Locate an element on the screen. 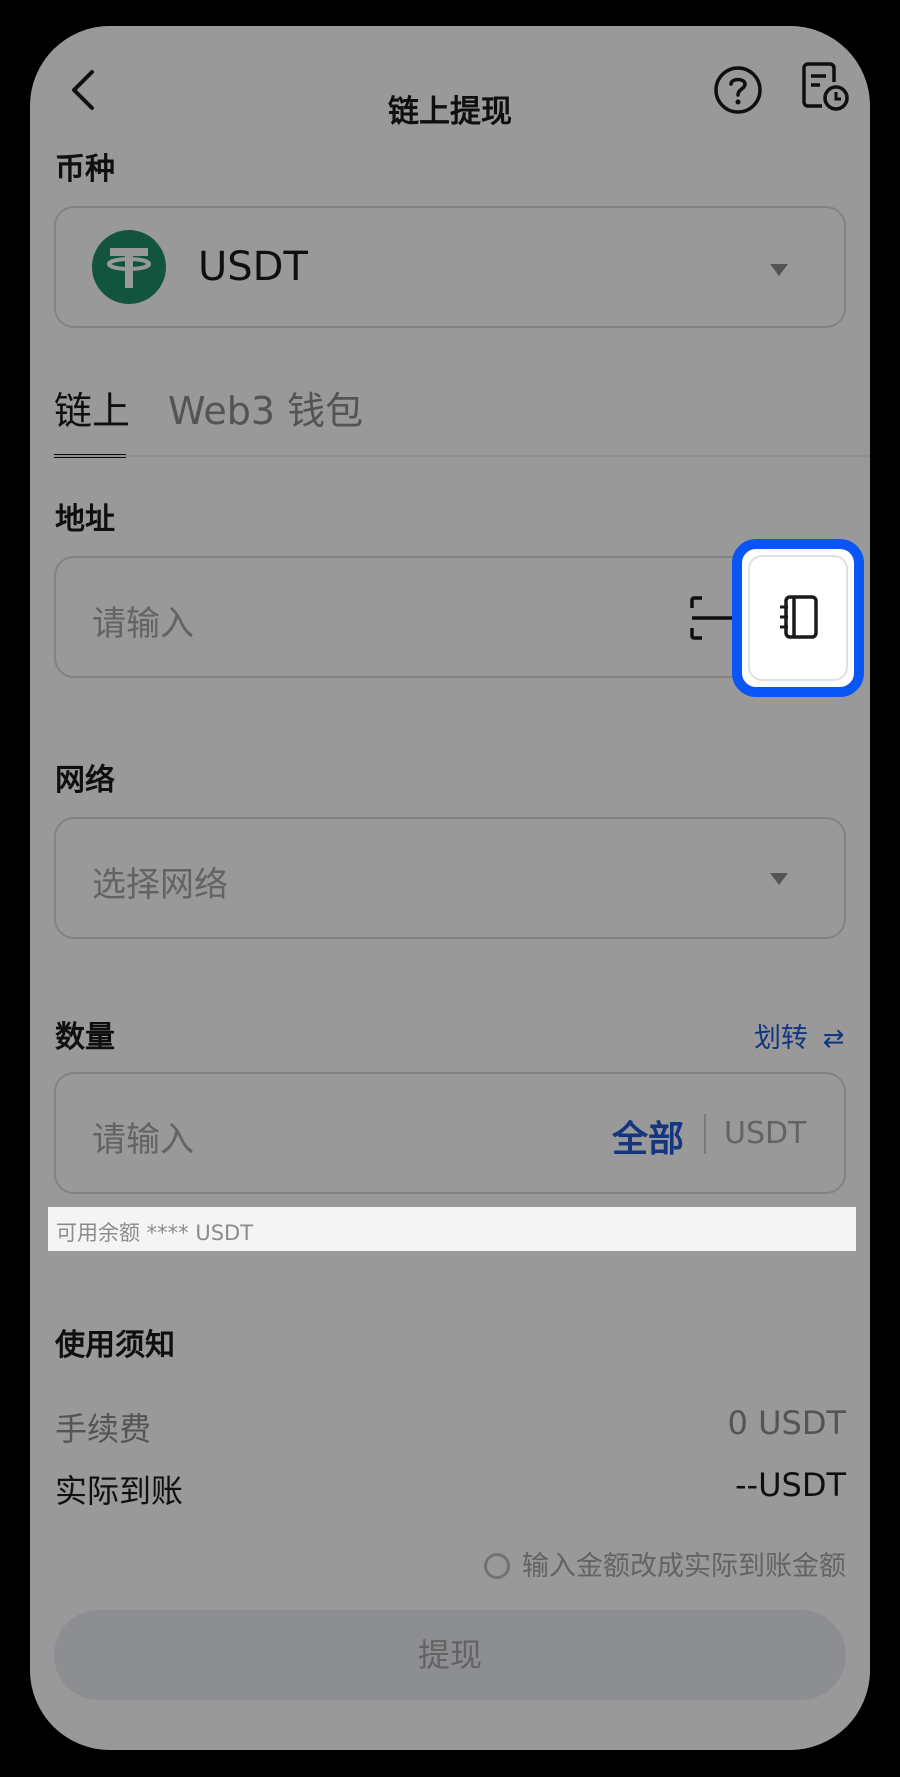  address-book-button is located at coordinates (798, 618).